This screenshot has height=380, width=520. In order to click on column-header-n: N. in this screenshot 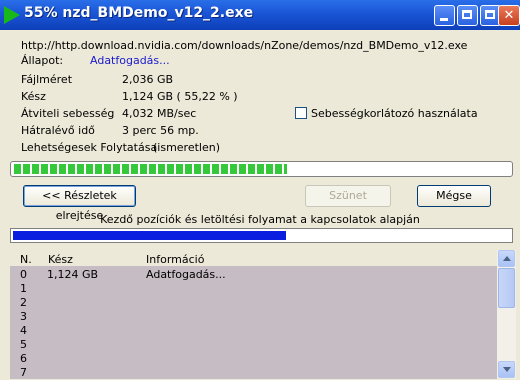, I will do `click(26, 259)`.